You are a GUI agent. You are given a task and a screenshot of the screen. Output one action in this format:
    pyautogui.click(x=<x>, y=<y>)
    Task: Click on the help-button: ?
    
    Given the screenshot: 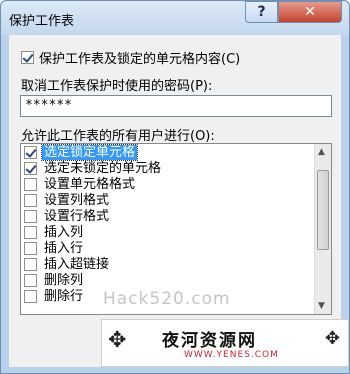 What is the action you would take?
    pyautogui.click(x=261, y=12)
    